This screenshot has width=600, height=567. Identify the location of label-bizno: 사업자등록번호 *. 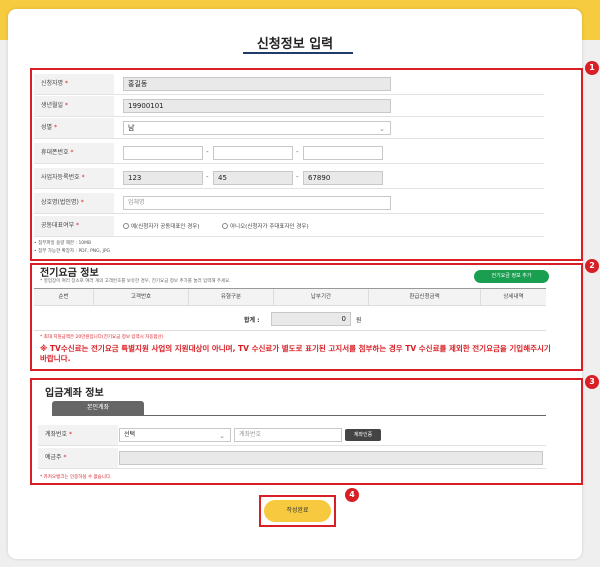
(74, 178).